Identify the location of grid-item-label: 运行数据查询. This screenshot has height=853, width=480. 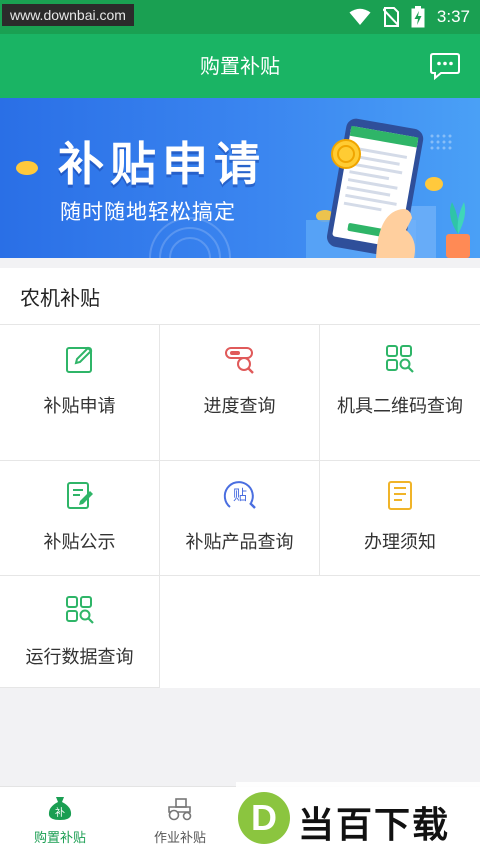
(79, 657).